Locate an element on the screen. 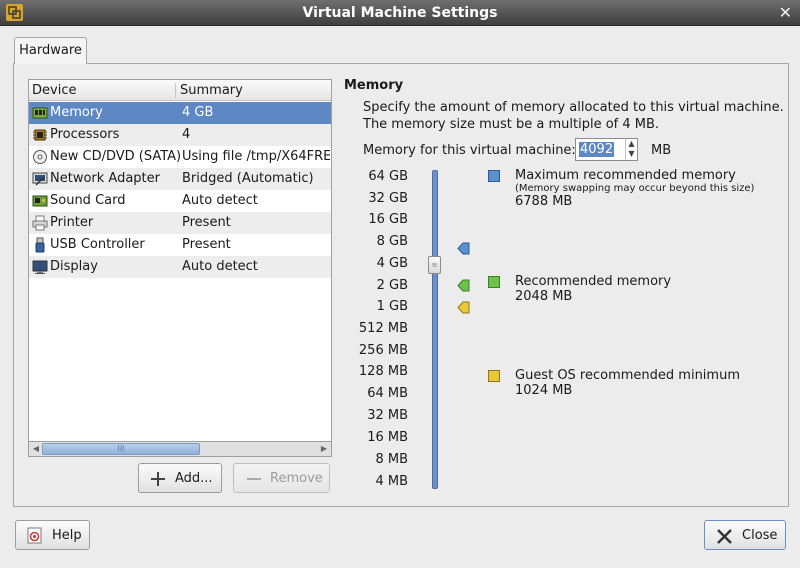 The height and width of the screenshot is (568, 800). memory-field-label: Memory for this virtual machine: is located at coordinates (469, 150).